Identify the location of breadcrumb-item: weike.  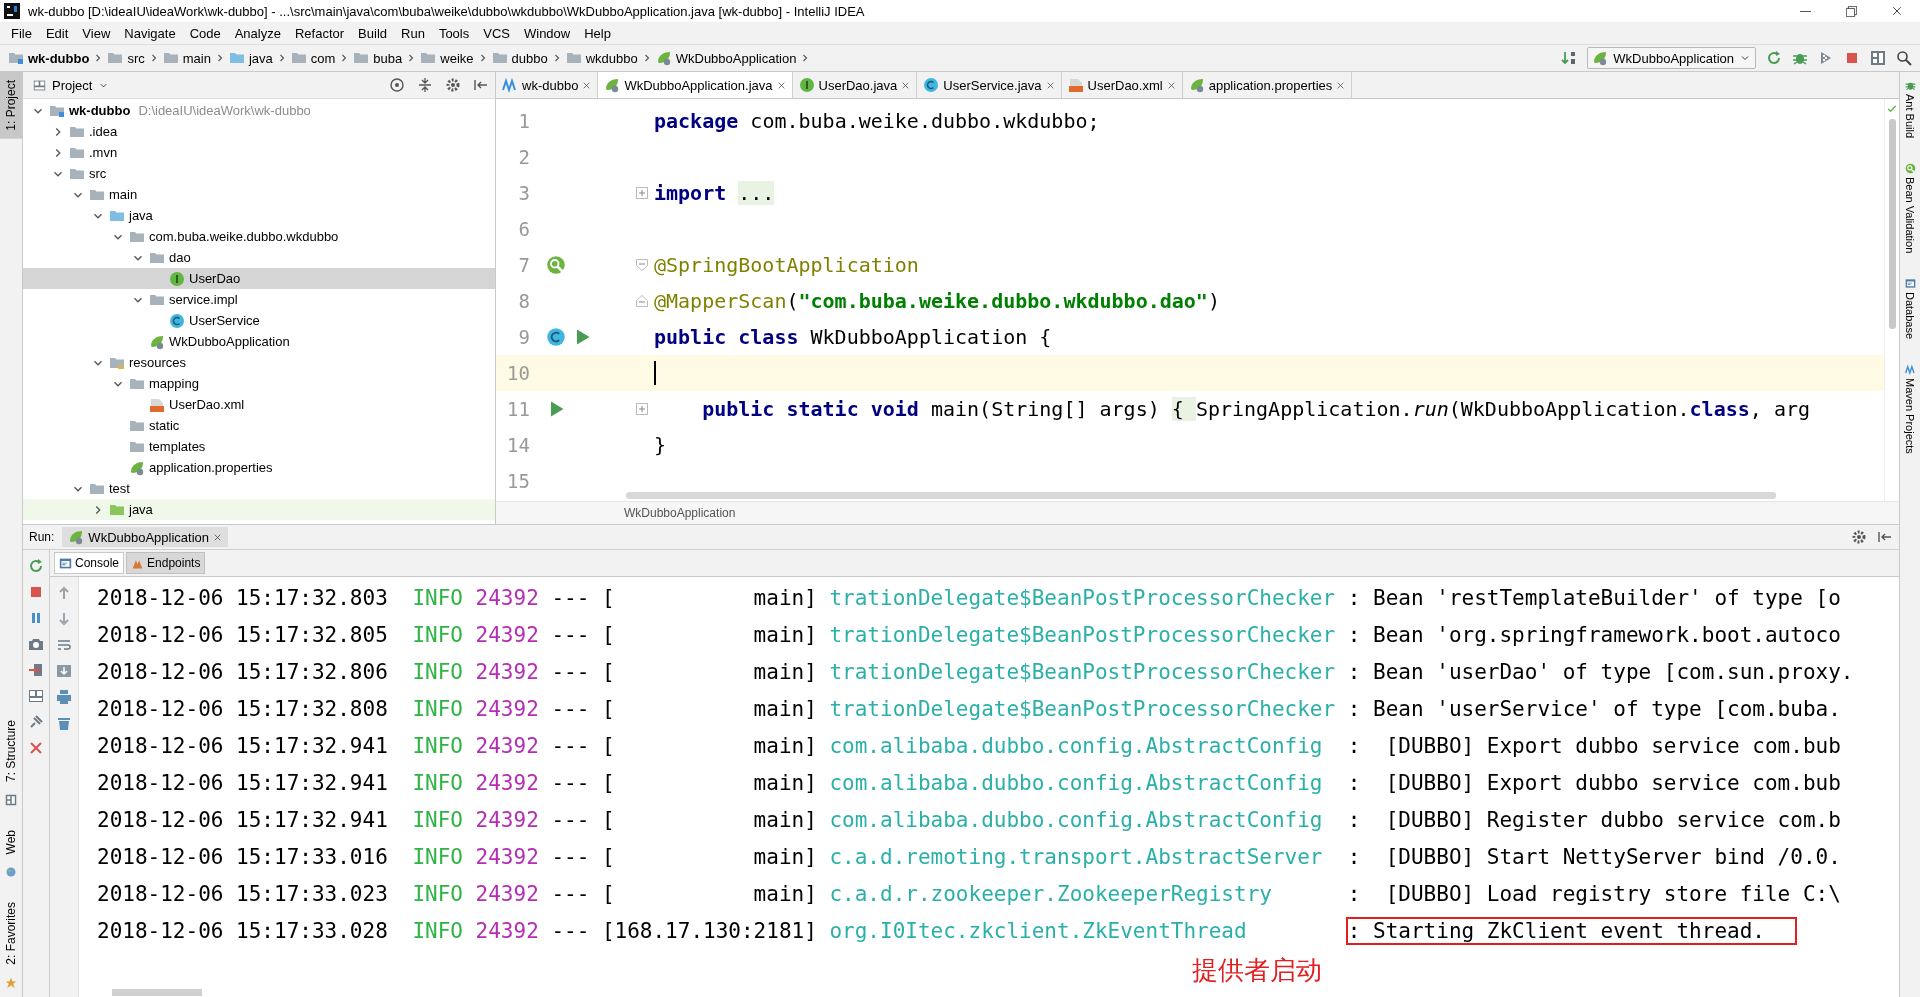
(447, 58).